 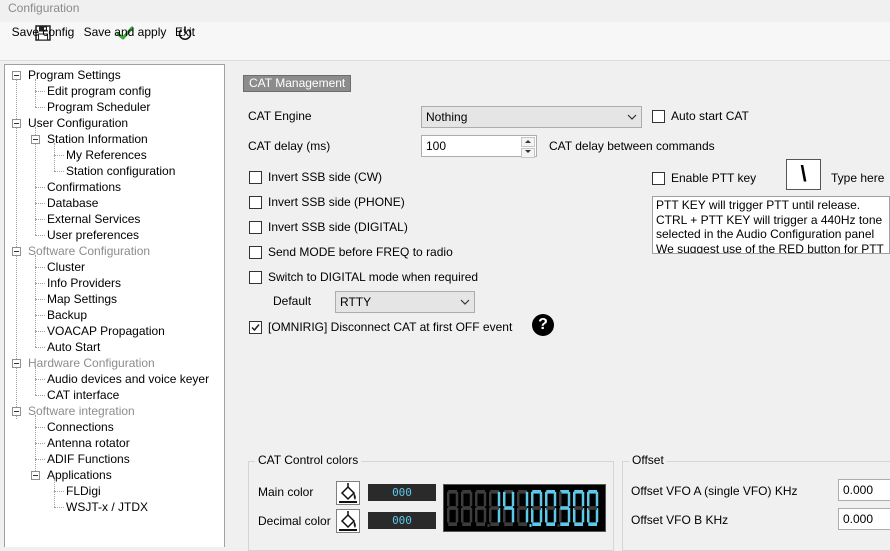 I want to click on cat-delay-value: 100, so click(x=436, y=146).